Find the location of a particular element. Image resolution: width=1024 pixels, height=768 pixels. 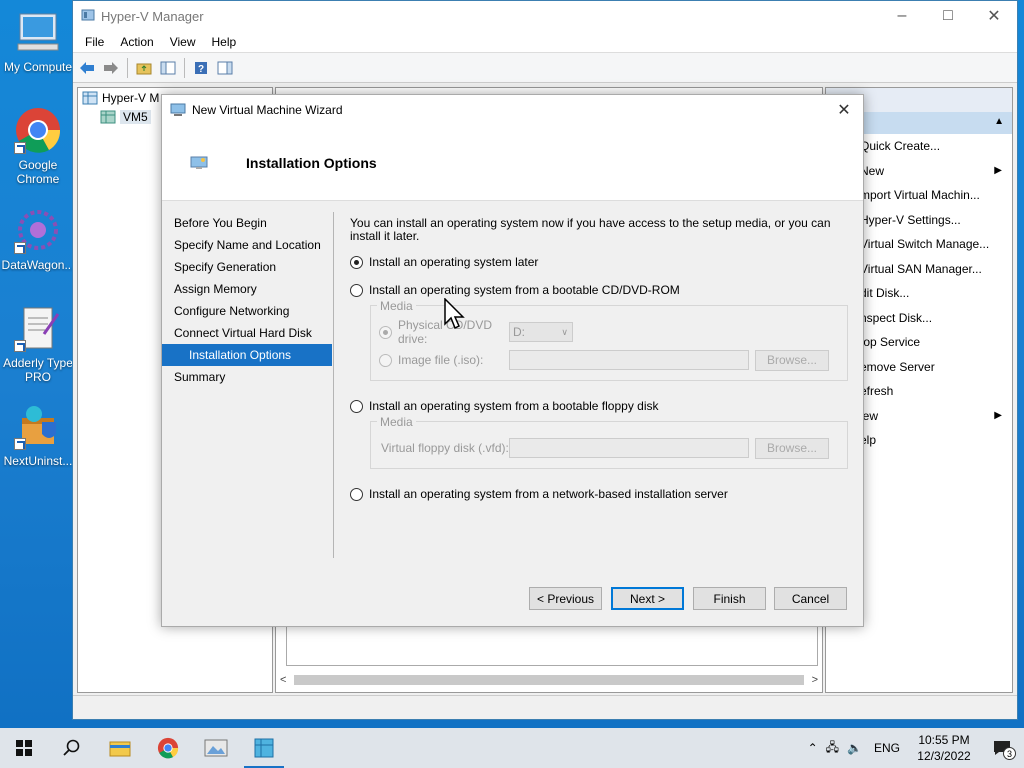

horizontal-scrollbar: < > is located at coordinates (549, 680).